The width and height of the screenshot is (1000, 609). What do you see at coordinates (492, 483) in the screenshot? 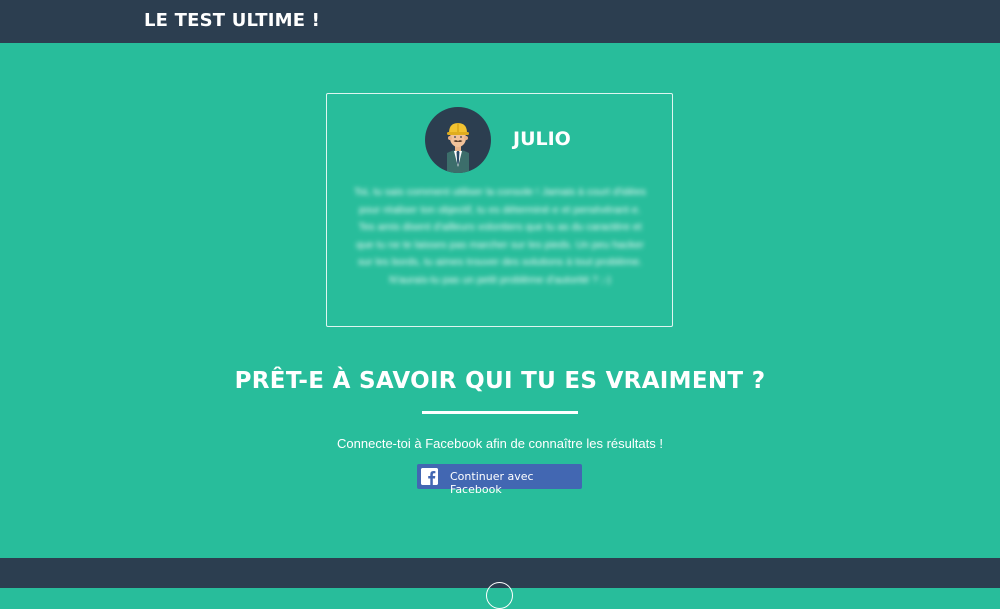
I see `facebook-button-label: Continuer avec Facebook` at bounding box center [492, 483].